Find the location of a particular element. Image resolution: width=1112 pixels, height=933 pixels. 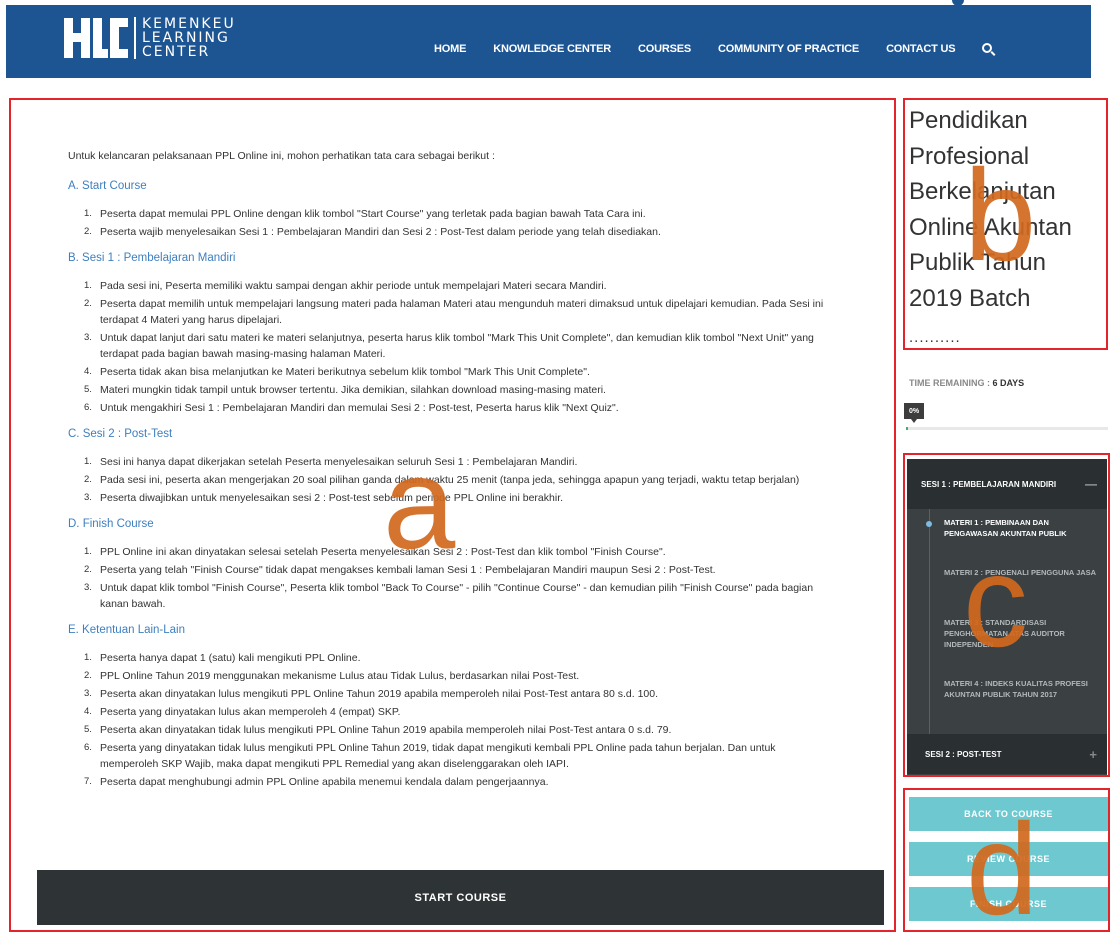

progress-bar-fill is located at coordinates (907, 428).